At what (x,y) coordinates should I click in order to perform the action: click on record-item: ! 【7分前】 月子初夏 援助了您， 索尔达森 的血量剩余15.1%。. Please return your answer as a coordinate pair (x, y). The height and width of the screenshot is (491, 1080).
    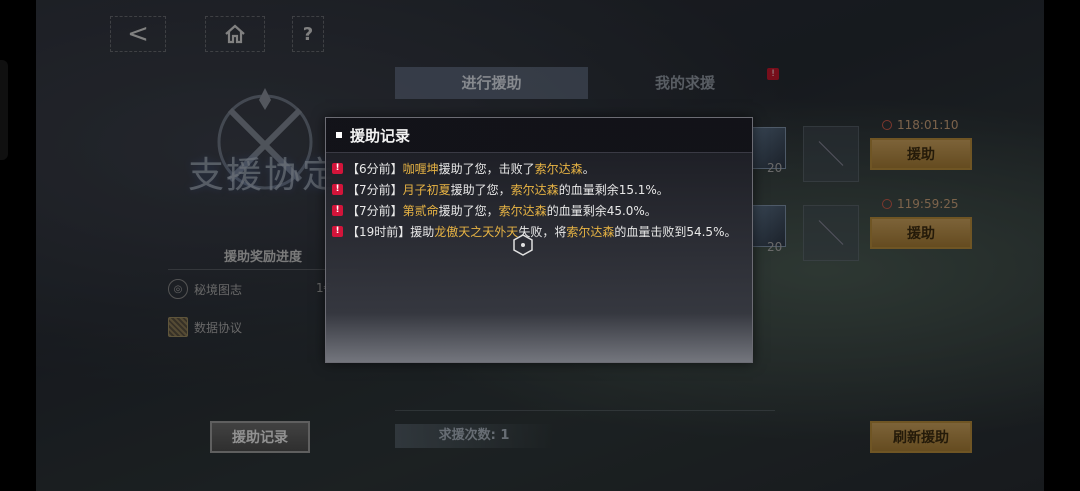
    Looking at the image, I should click on (534, 189).